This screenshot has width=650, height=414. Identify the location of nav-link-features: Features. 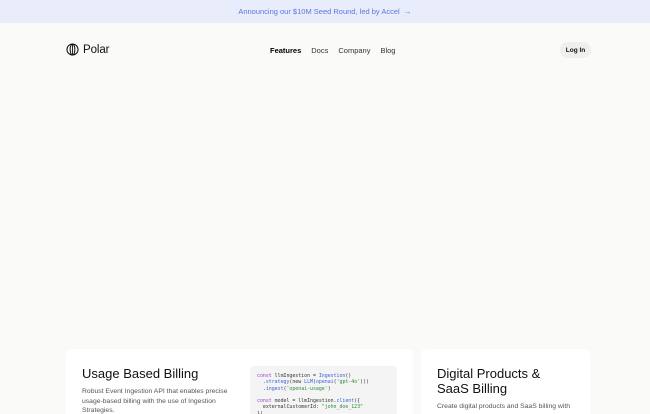
(285, 50).